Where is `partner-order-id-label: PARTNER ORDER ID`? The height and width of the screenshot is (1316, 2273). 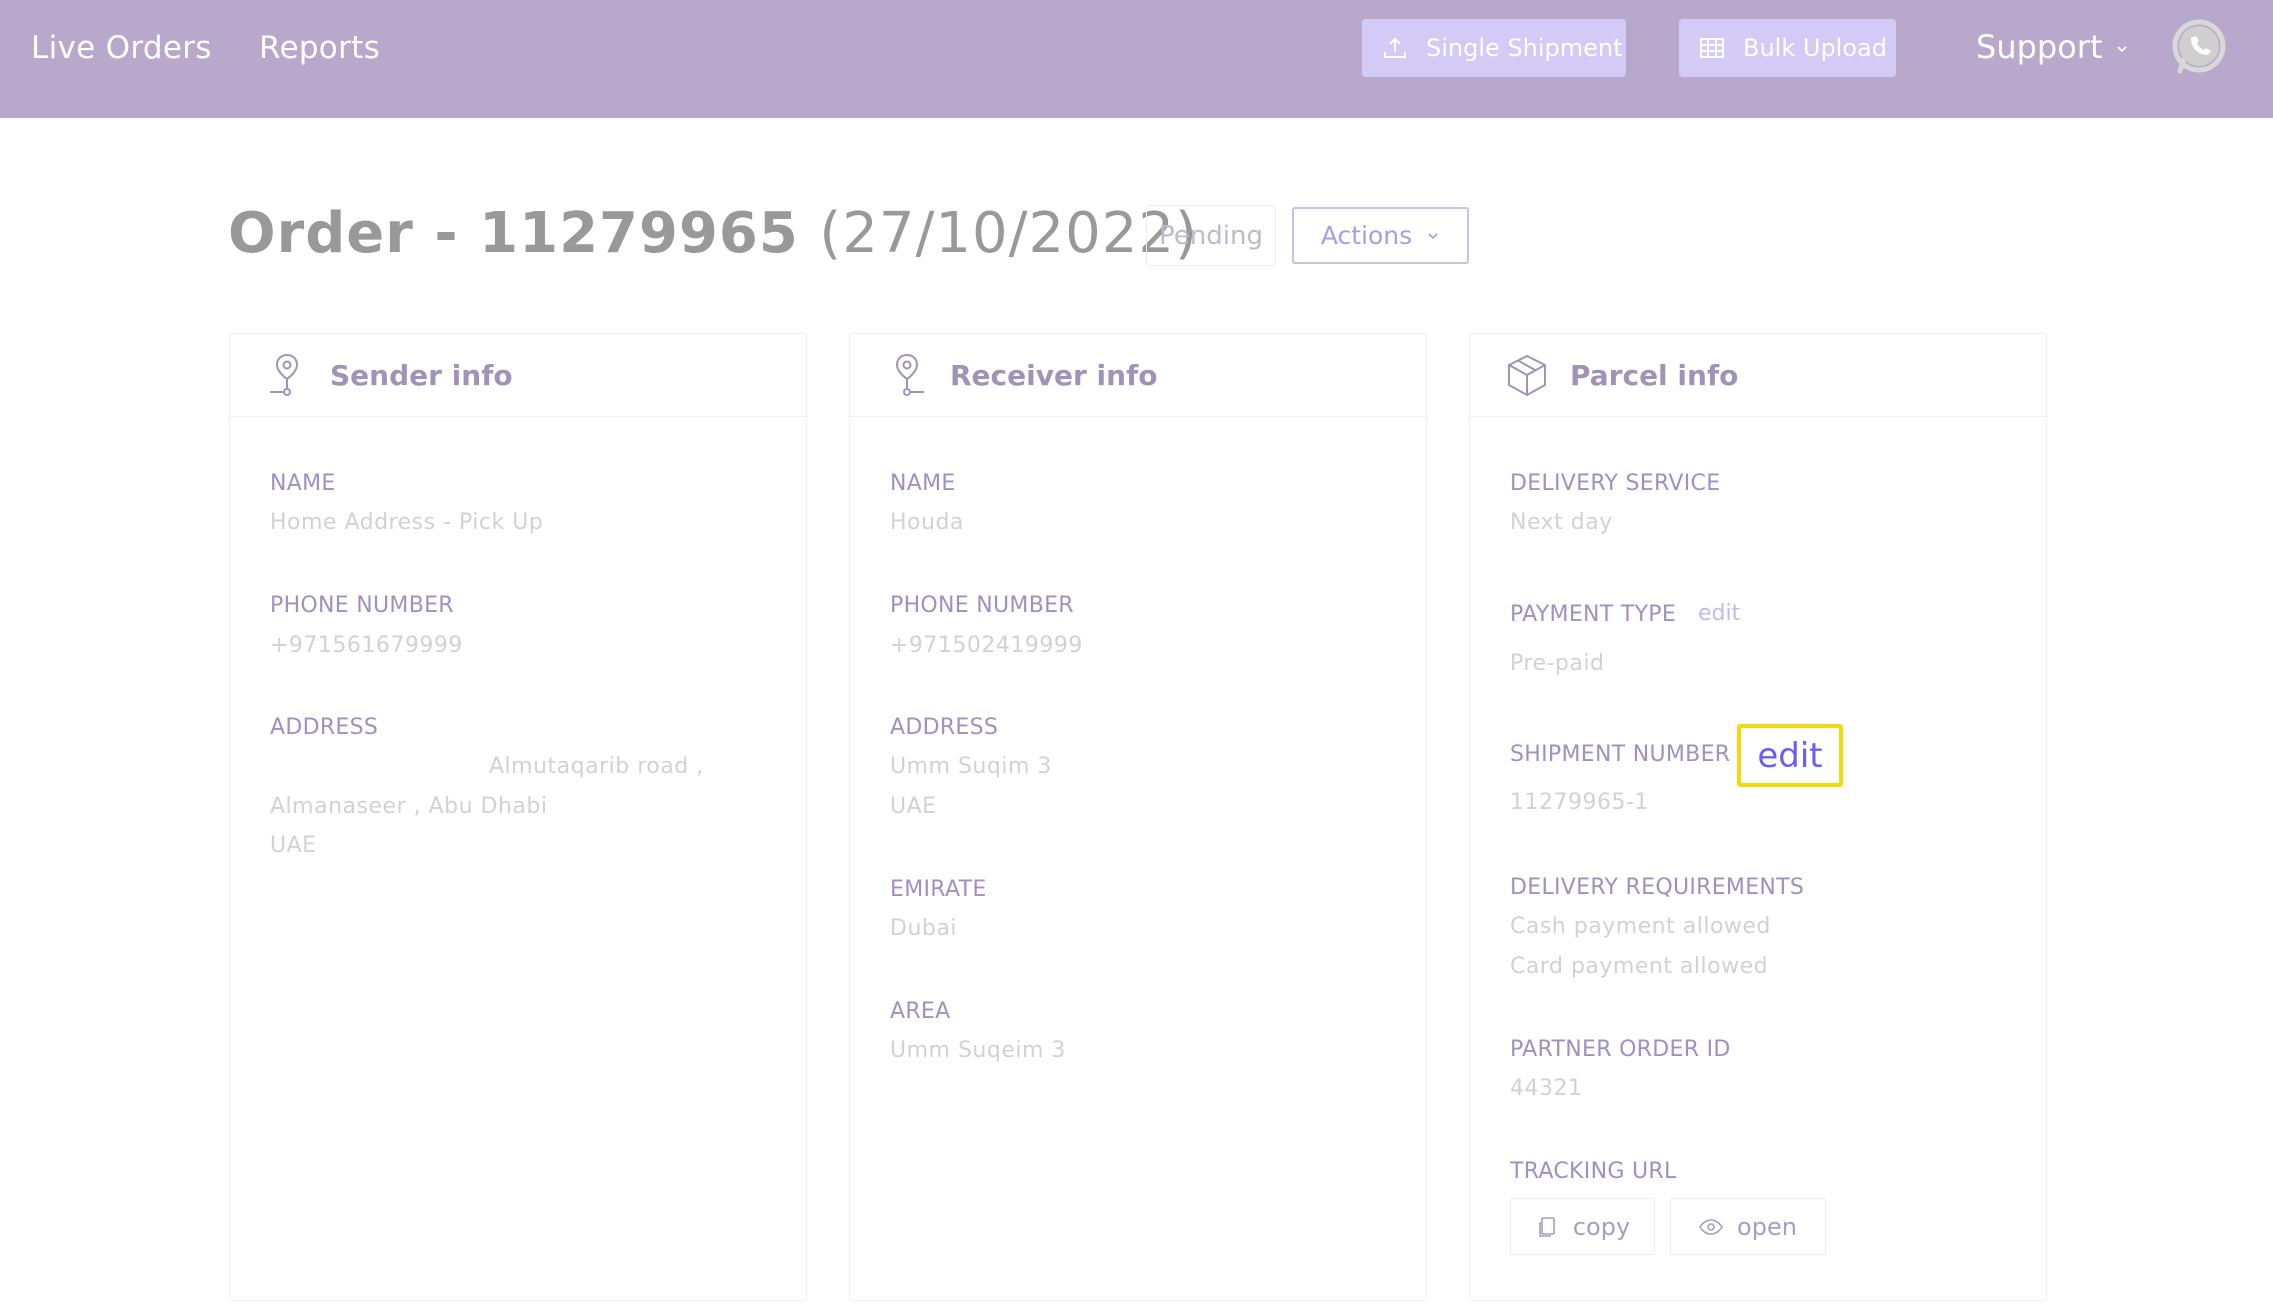
partner-order-id-label: PARTNER ORDER ID is located at coordinates (1620, 1049).